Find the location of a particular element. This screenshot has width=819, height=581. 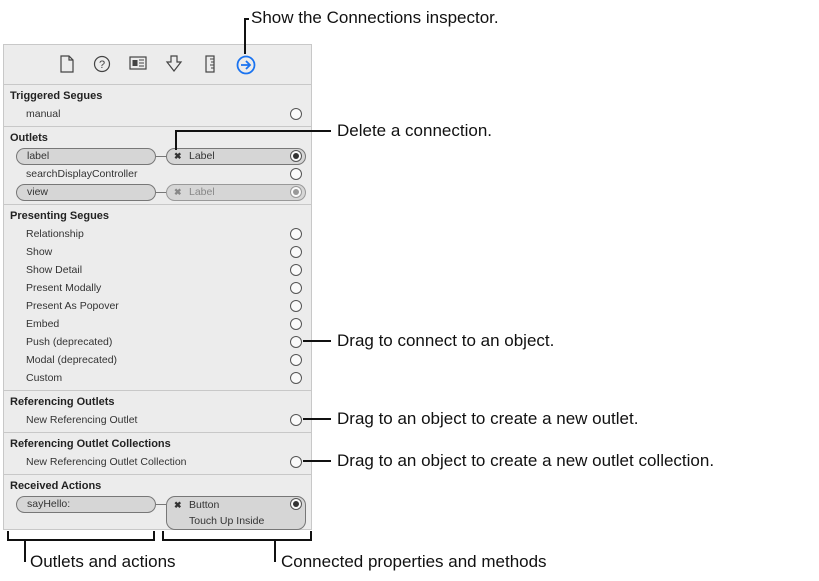

bracket-connected is located at coordinates (237, 536).